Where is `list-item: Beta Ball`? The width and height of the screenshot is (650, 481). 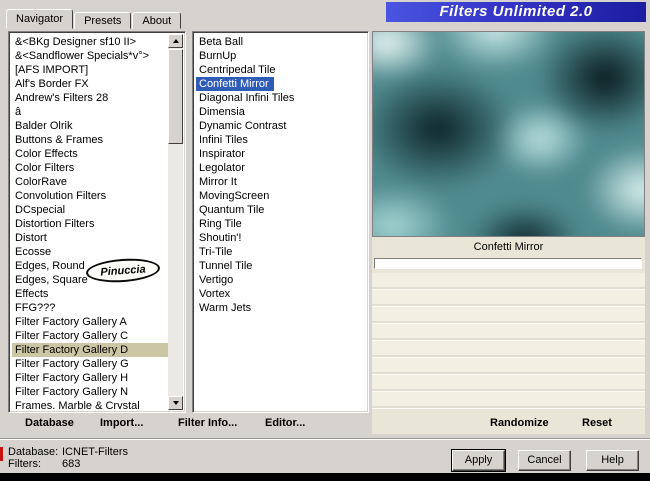 list-item: Beta Ball is located at coordinates (280, 42).